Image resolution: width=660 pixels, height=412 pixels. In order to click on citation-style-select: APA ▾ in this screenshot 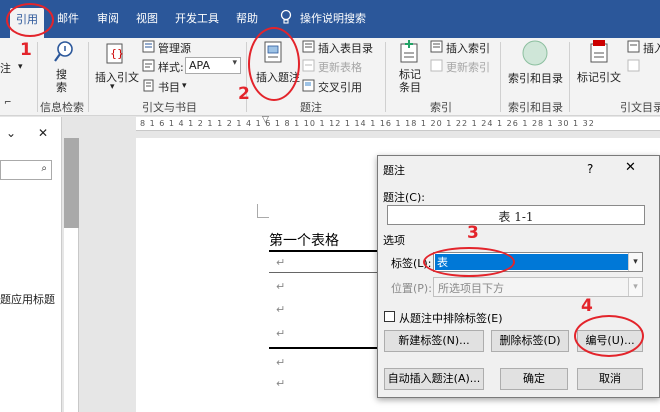, I will do `click(213, 65)`.